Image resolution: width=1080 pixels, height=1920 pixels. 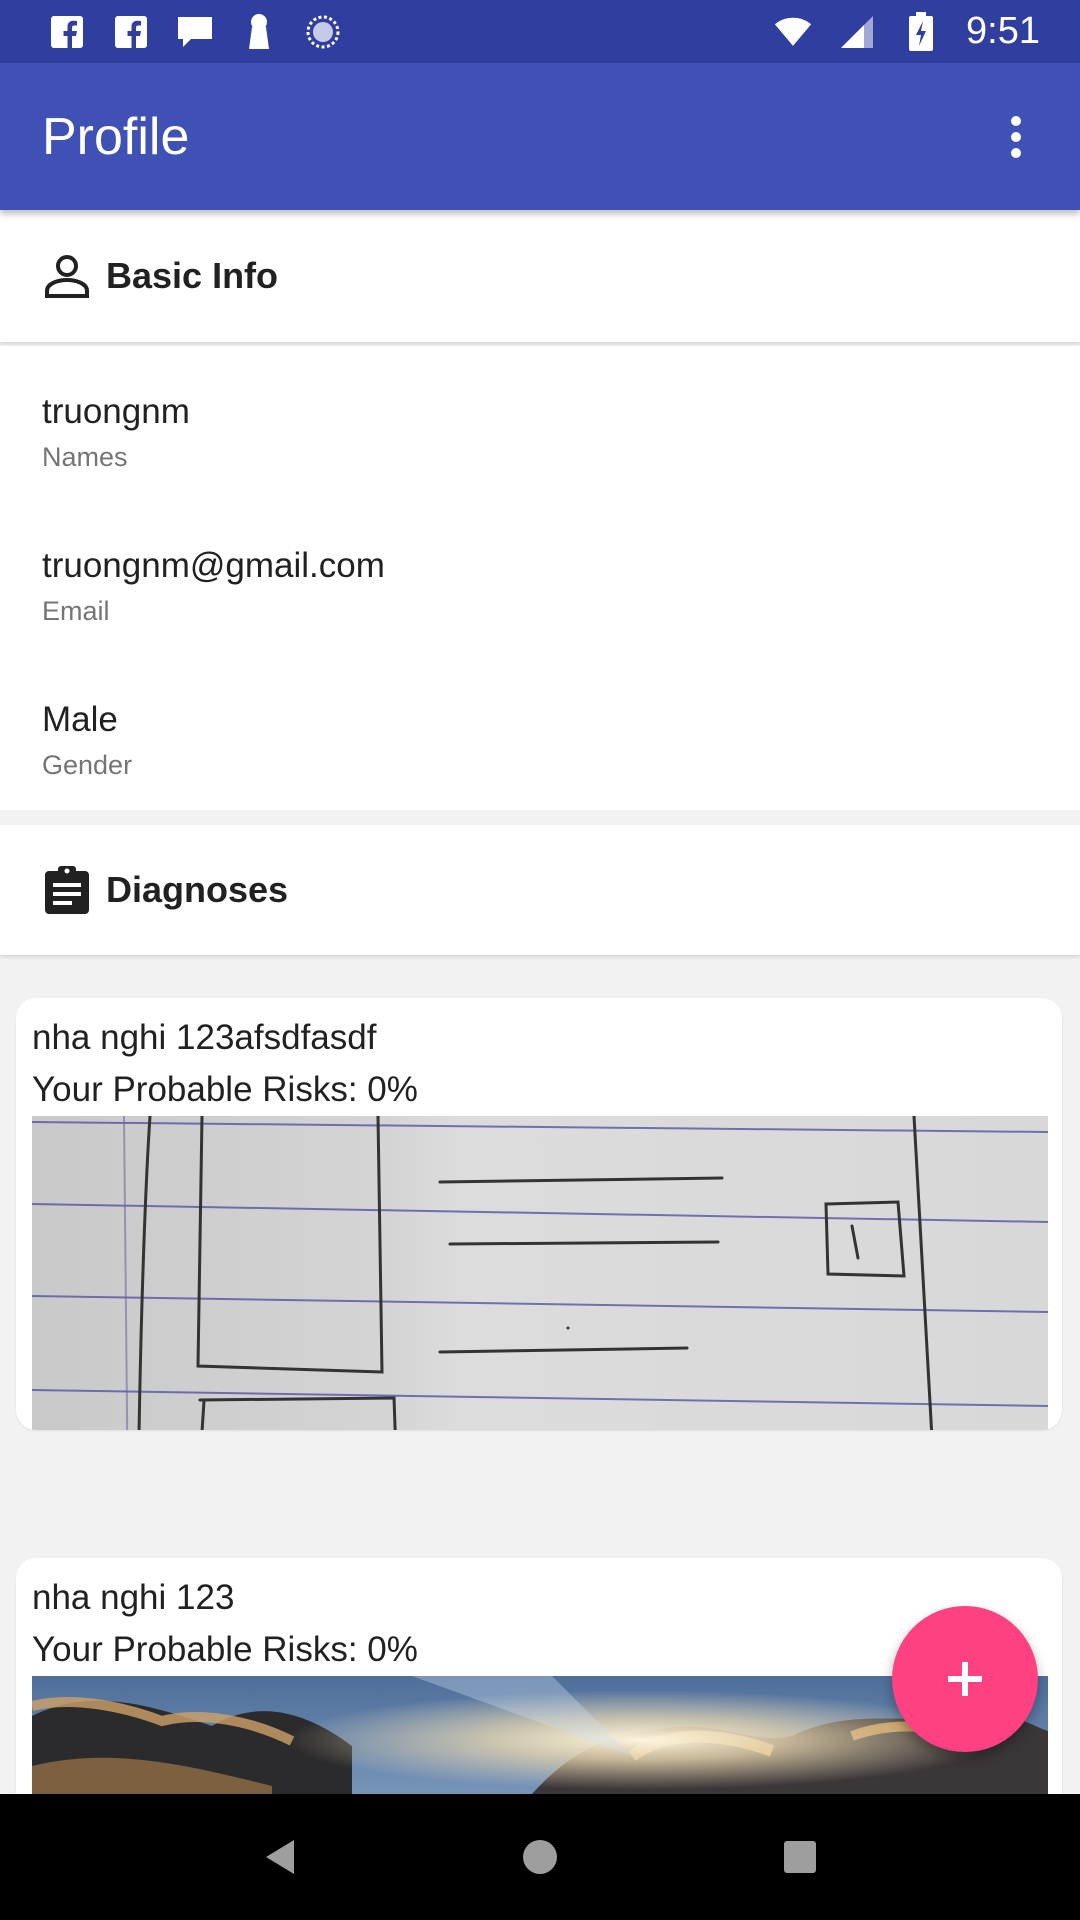 I want to click on keyhole-icon, so click(x=259, y=32).